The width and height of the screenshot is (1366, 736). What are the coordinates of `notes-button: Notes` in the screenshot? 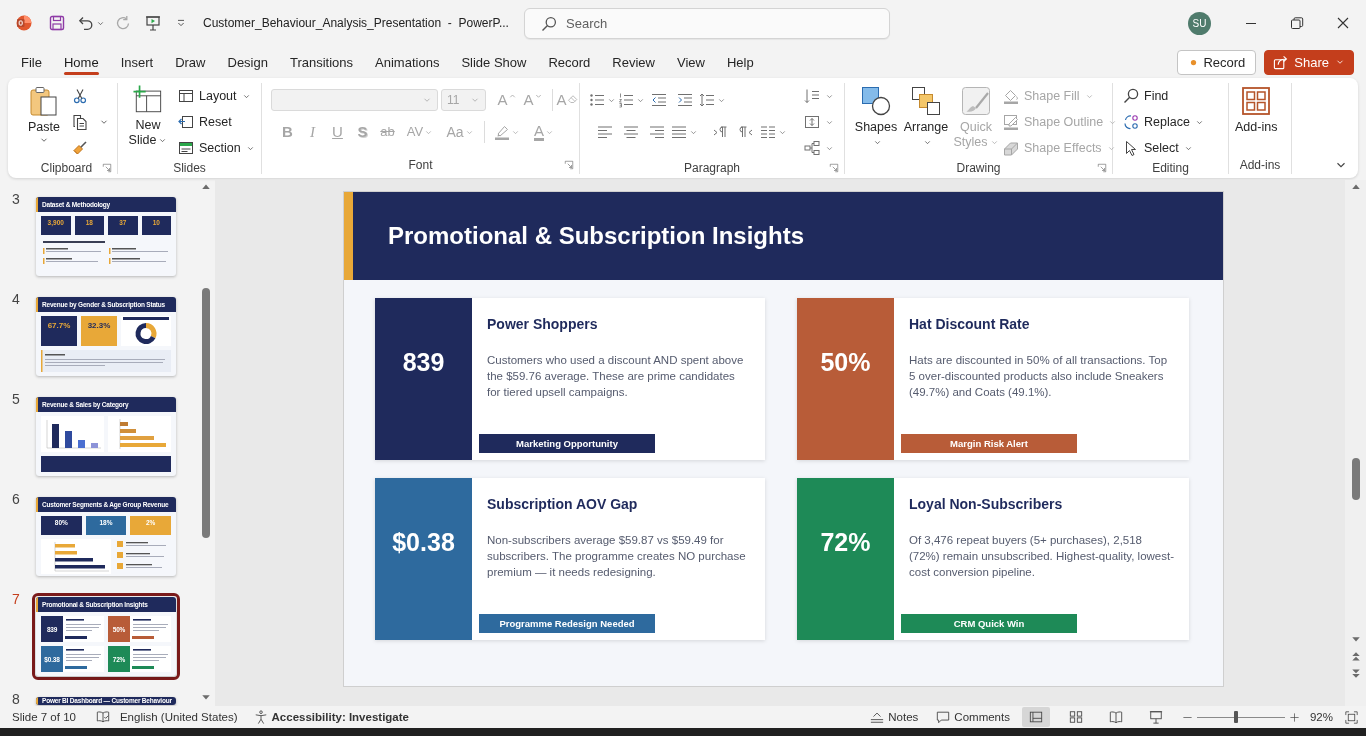 It's located at (894, 717).